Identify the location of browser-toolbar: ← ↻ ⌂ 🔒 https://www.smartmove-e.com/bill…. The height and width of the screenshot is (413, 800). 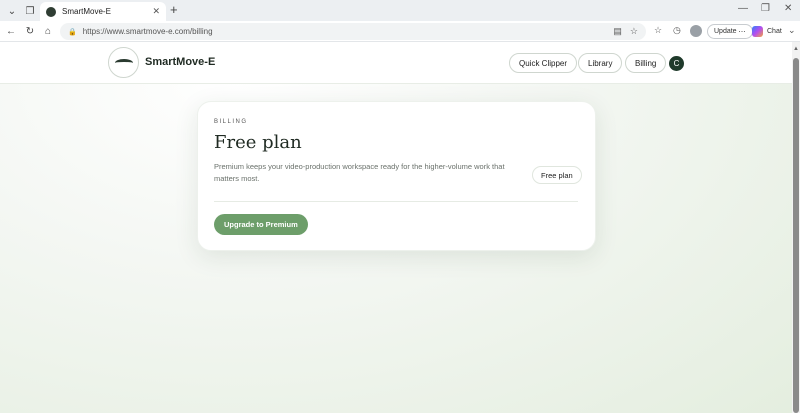
(400, 31).